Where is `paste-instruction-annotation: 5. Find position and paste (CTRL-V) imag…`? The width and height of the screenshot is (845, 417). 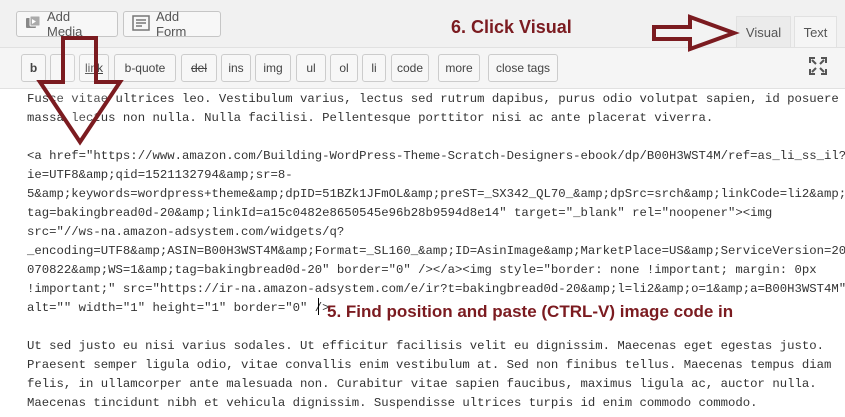 paste-instruction-annotation: 5. Find position and paste (CTRL-V) imag… is located at coordinates (530, 311).